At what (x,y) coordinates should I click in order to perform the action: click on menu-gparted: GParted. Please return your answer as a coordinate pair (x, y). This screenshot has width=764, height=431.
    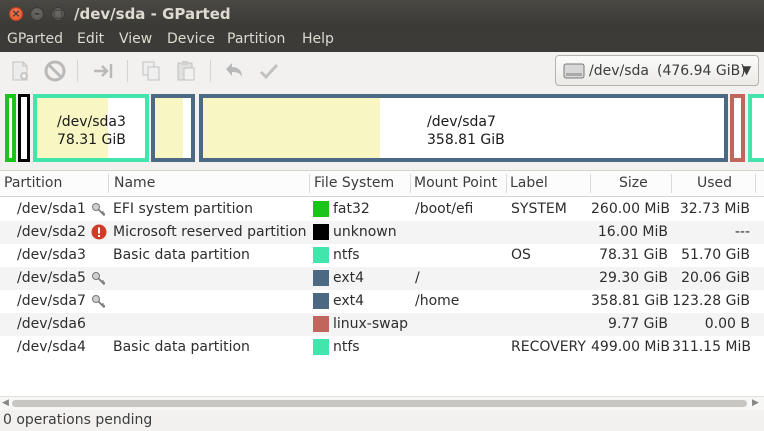
    Looking at the image, I should click on (35, 39).